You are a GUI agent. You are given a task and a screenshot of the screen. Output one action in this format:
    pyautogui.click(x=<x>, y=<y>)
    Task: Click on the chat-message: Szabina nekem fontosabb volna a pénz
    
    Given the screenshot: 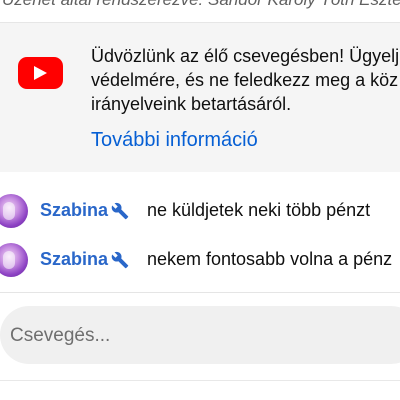 What is the action you would take?
    pyautogui.click(x=200, y=261)
    